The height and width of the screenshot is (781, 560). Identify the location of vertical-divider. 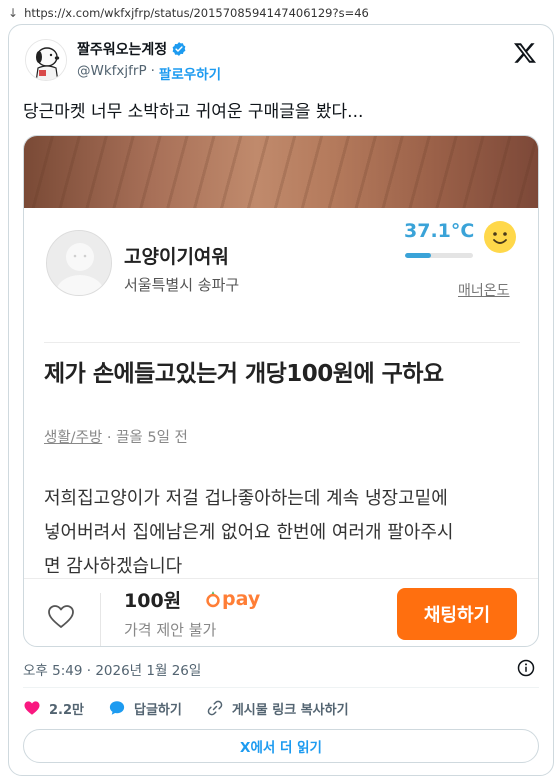
(100, 619).